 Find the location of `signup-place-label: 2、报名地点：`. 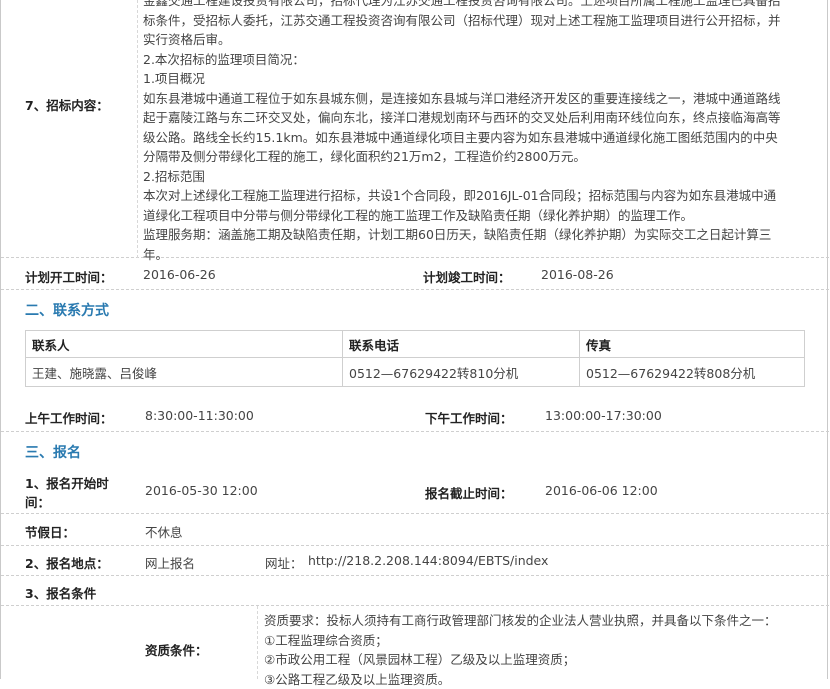

signup-place-label: 2、报名地点： is located at coordinates (67, 562).